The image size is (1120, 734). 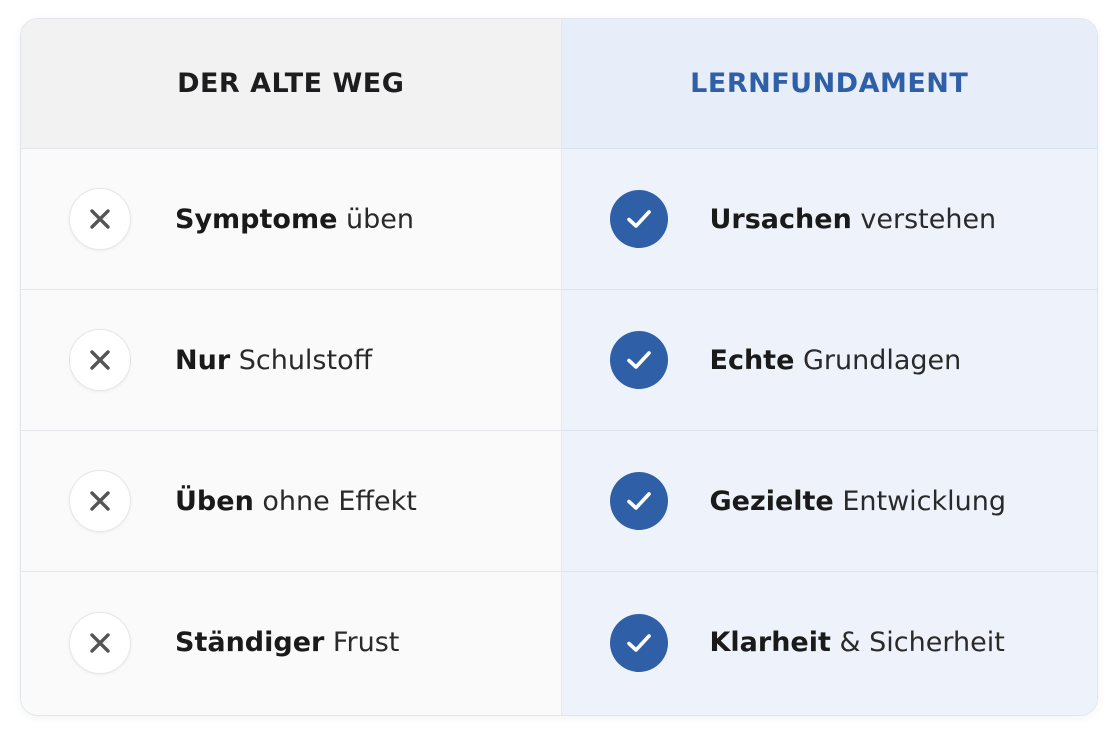 What do you see at coordinates (857, 642) in the screenshot?
I see `lernfundament-label: Klarheit & Sicherheit` at bounding box center [857, 642].